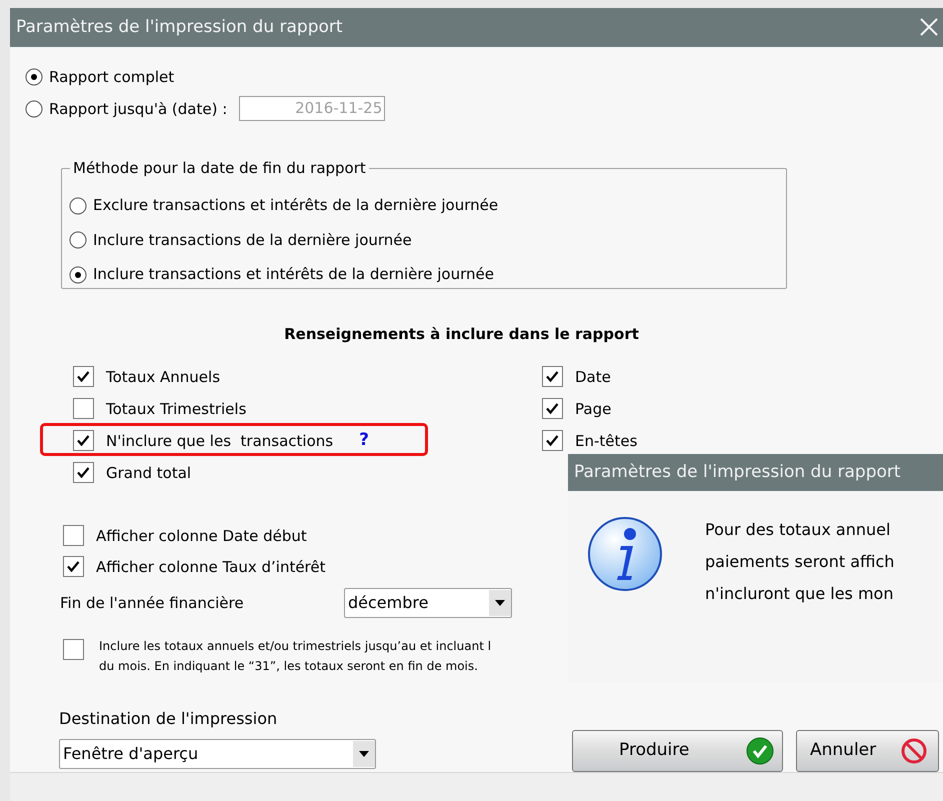 The width and height of the screenshot is (943, 801). Describe the element at coordinates (168, 718) in the screenshot. I see `field-label: Destination de l'impression` at that location.